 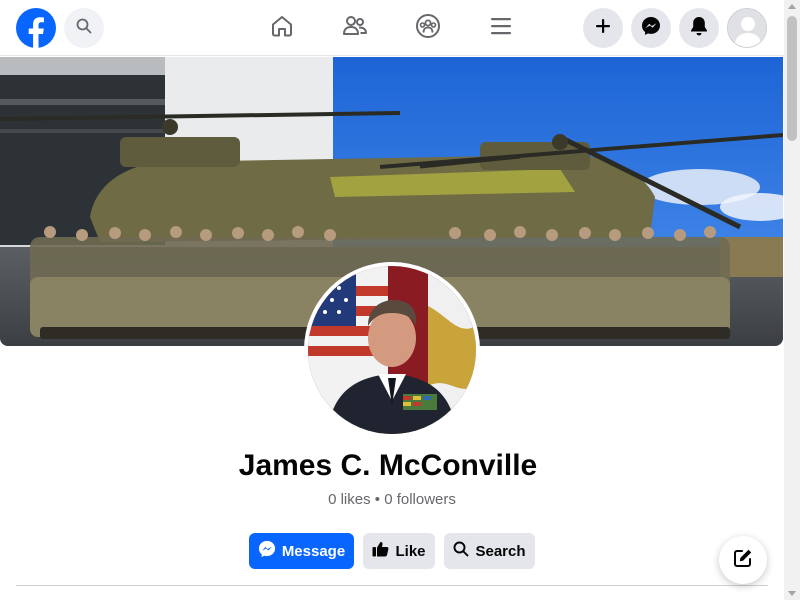 What do you see at coordinates (792, 6) in the screenshot?
I see `scroll-up-arrow-icon` at bounding box center [792, 6].